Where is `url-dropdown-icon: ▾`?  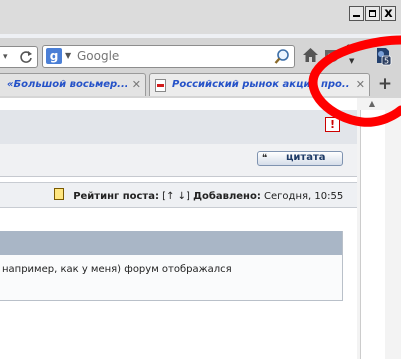 url-dropdown-icon: ▾ is located at coordinates (5, 57).